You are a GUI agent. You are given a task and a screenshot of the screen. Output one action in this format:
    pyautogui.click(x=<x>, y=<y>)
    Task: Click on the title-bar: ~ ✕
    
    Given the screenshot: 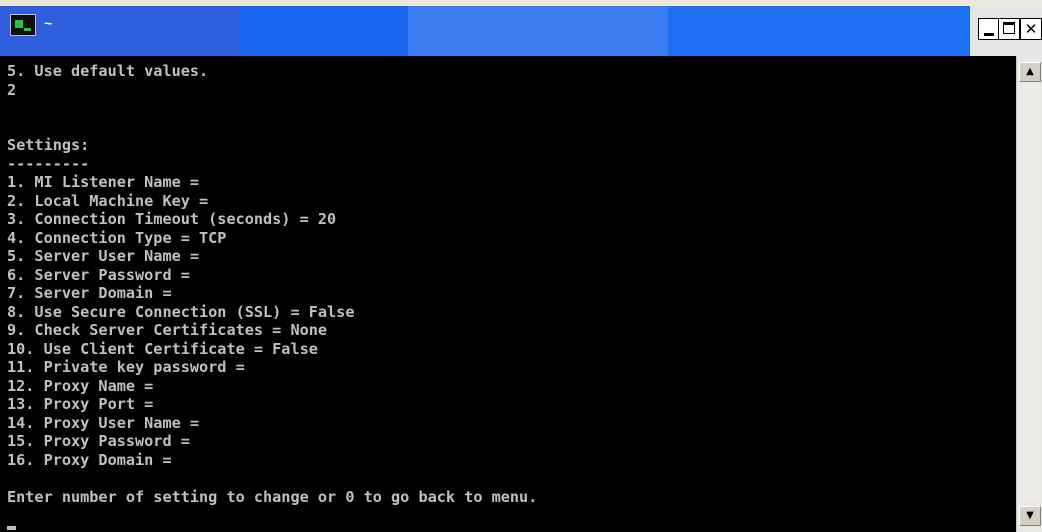 What is the action you would take?
    pyautogui.click(x=521, y=28)
    